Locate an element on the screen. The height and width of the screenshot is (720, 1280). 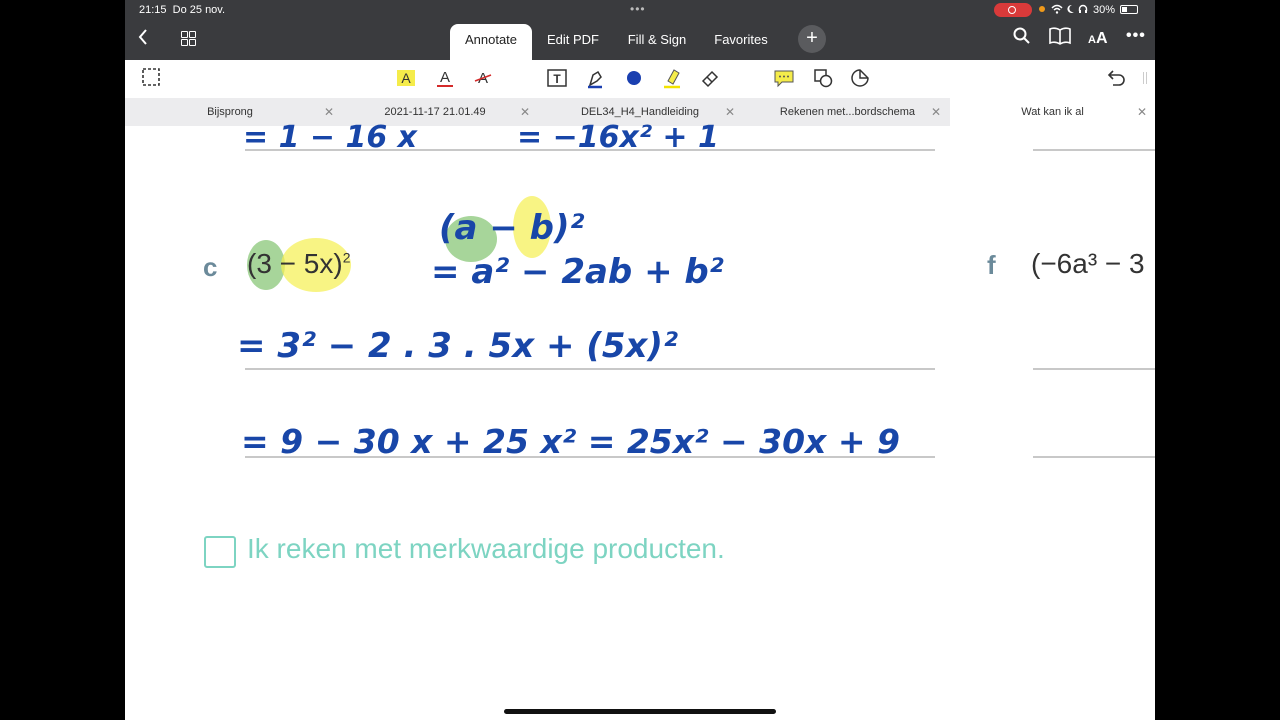
handwritten-formula-line1: (a − b)² is located at coordinates (512, 228).